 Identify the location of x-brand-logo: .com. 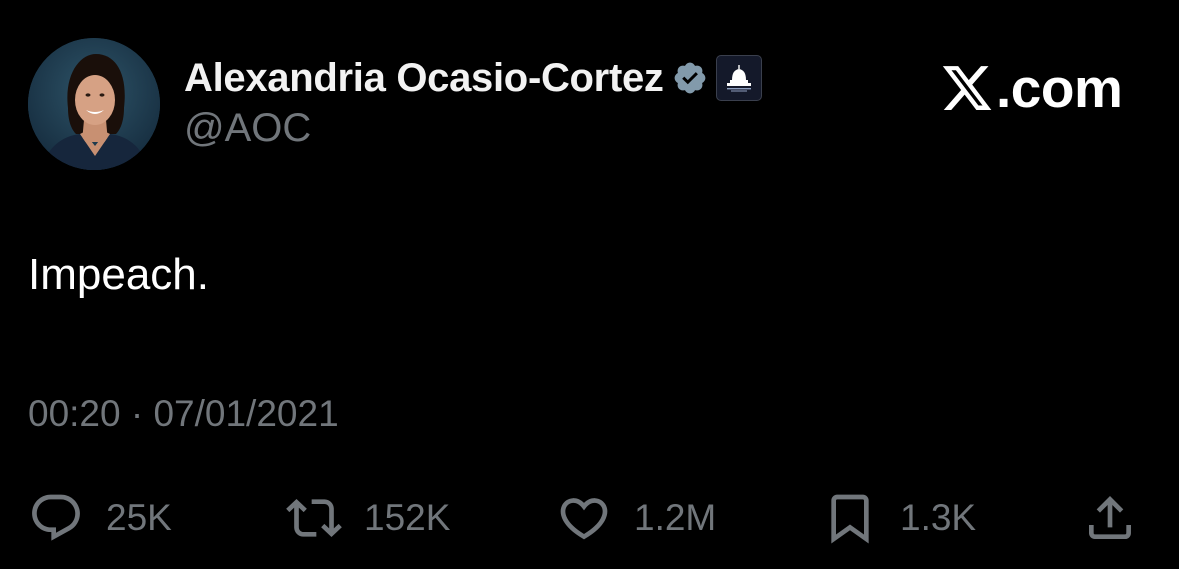
(1031, 88).